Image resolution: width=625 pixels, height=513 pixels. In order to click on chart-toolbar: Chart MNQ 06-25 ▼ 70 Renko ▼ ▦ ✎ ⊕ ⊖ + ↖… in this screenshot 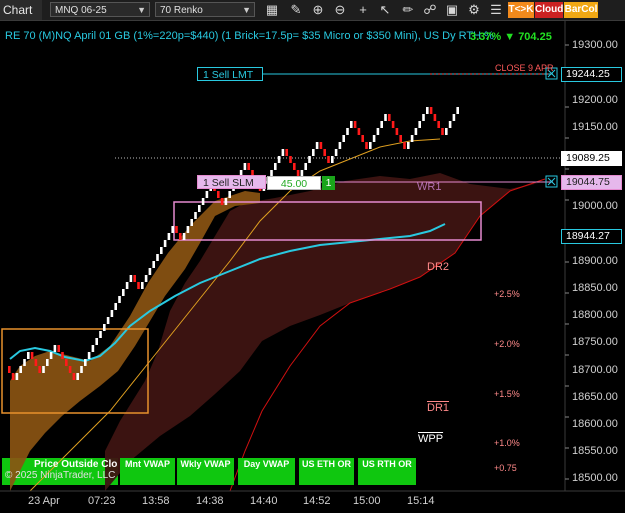, I will do `click(312, 10)`.